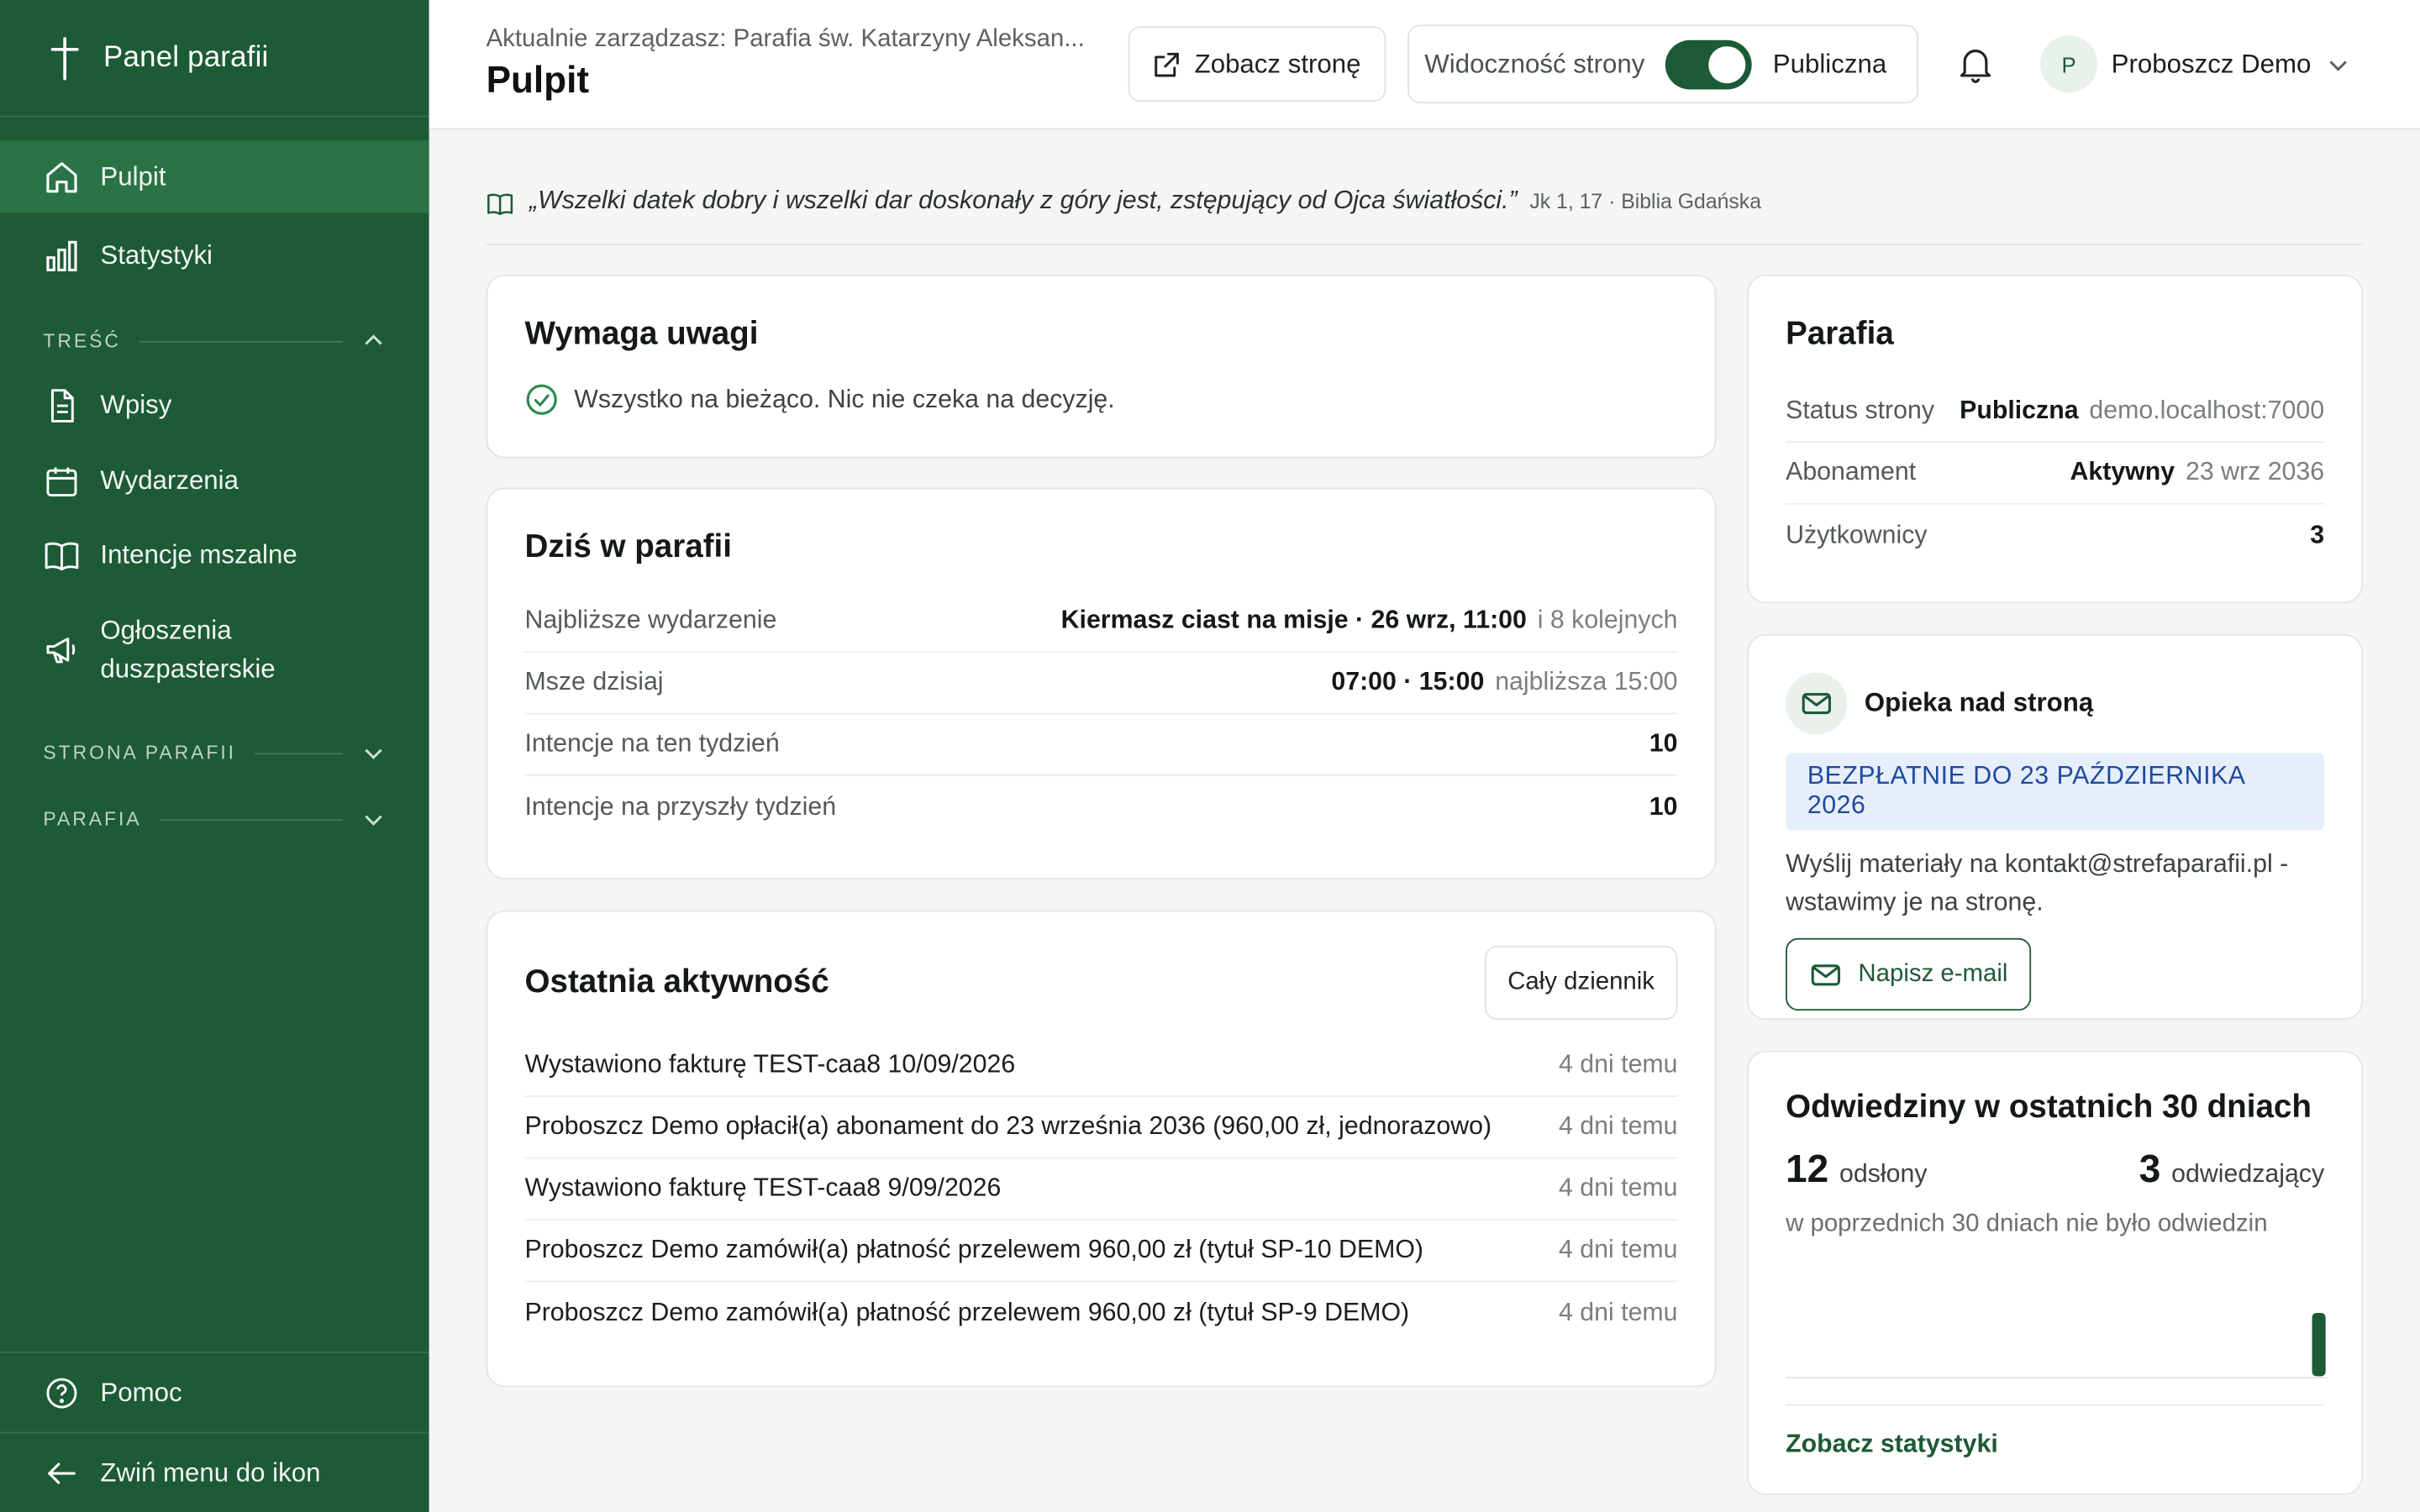 This screenshot has height=1512, width=2420. I want to click on icon-wrap, so click(1817, 703).